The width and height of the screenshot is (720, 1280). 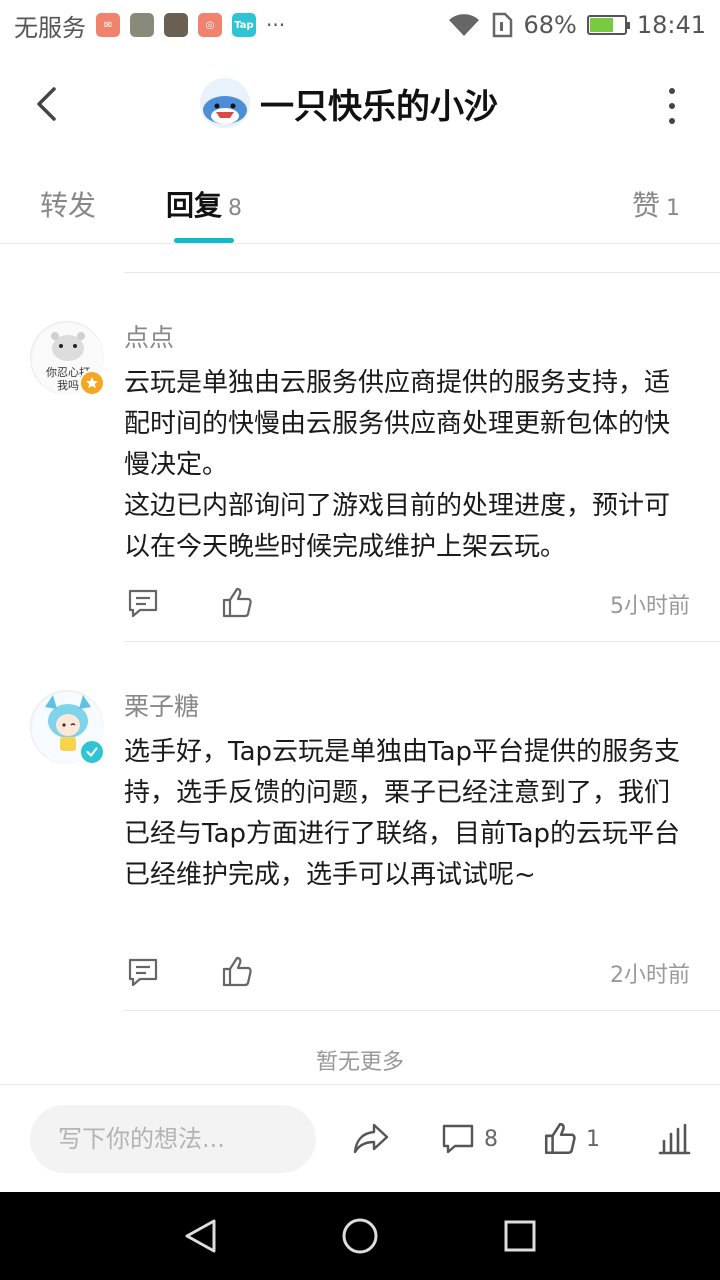 I want to click on tab-reply: 回复 8, so click(x=204, y=204).